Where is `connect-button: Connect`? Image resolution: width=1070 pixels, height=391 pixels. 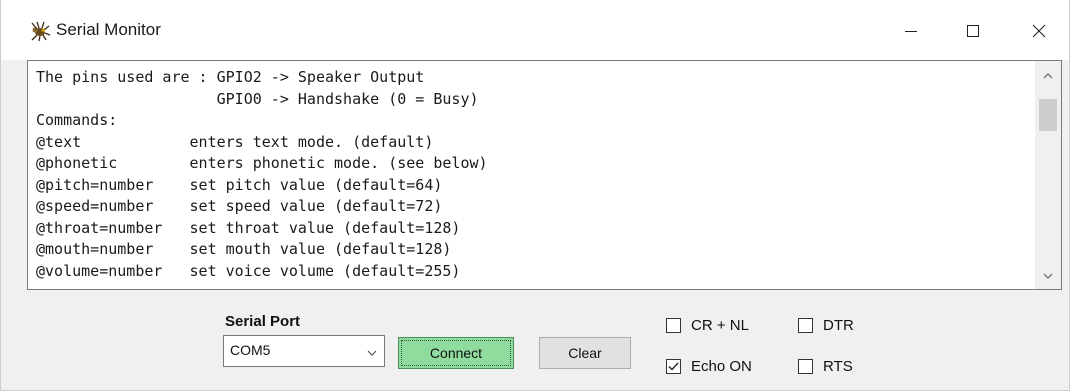 connect-button: Connect is located at coordinates (456, 353).